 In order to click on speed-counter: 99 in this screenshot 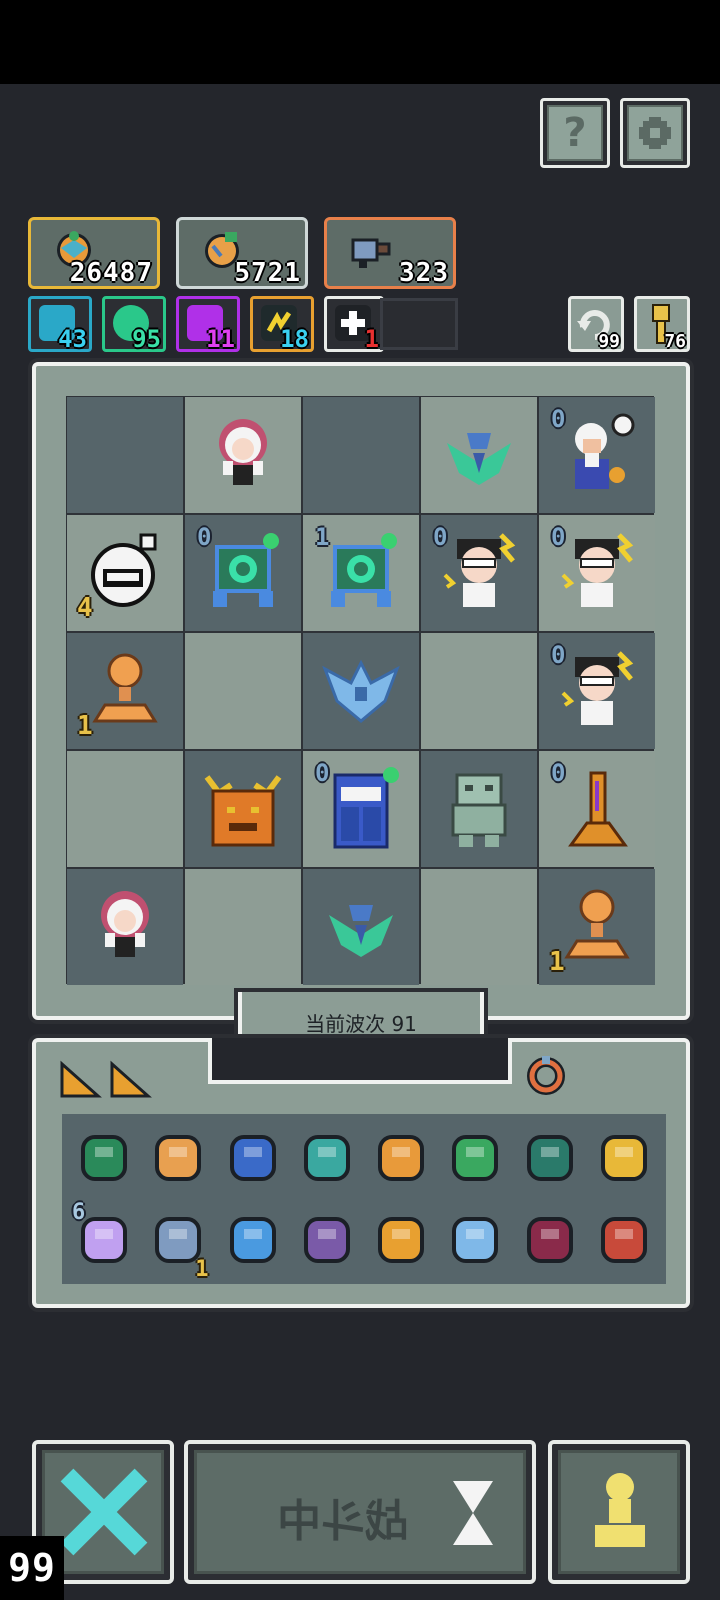, I will do `click(32, 1568)`.